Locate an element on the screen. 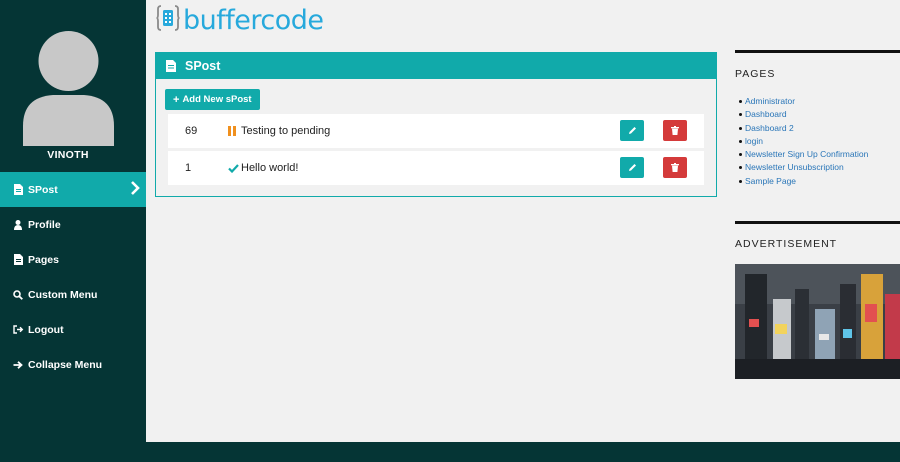  add-button-label: Add New sPost is located at coordinates (217, 99).